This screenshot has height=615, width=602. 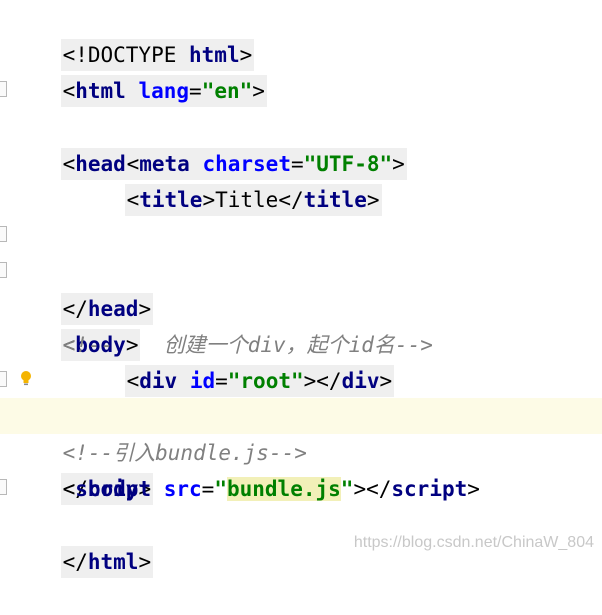 What do you see at coordinates (26, 378) in the screenshot?
I see `lightbulb-icon` at bounding box center [26, 378].